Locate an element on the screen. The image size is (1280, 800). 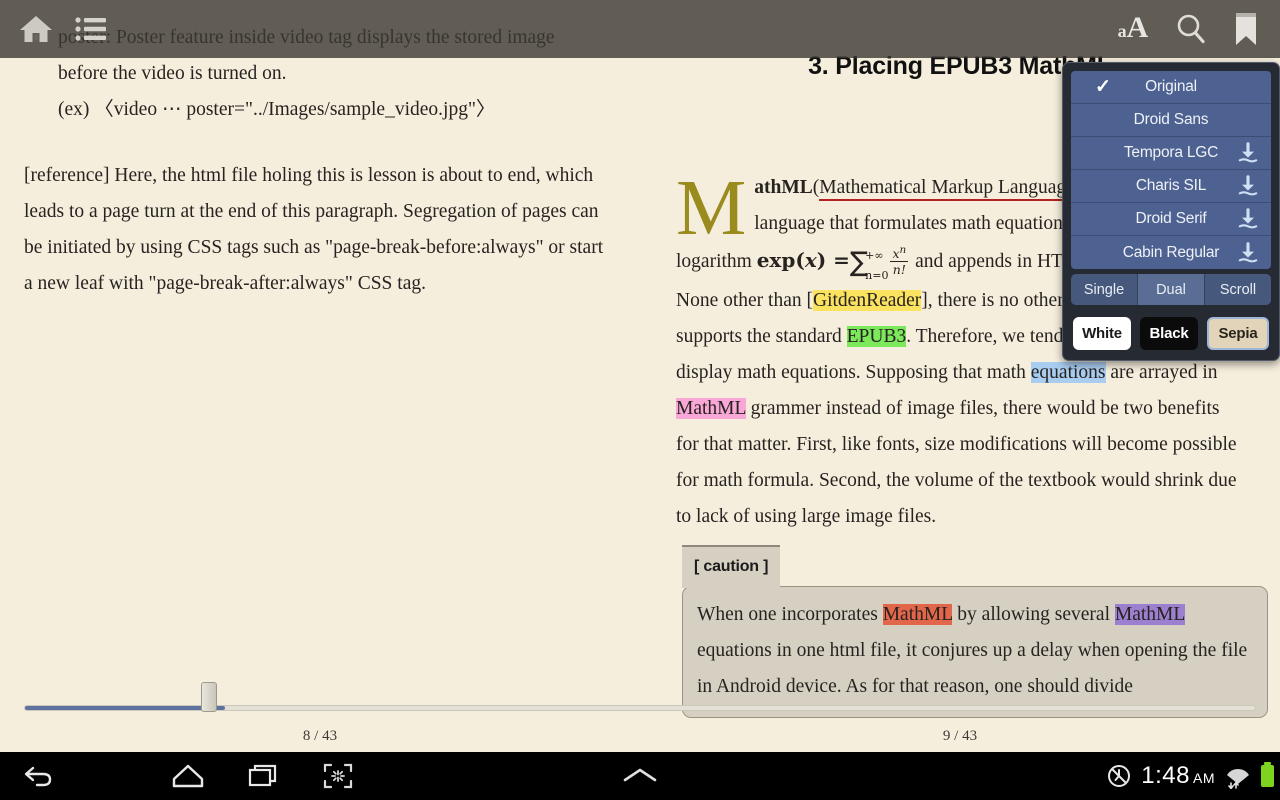
theme-selector: White Black Sepia is located at coordinates (1171, 333).